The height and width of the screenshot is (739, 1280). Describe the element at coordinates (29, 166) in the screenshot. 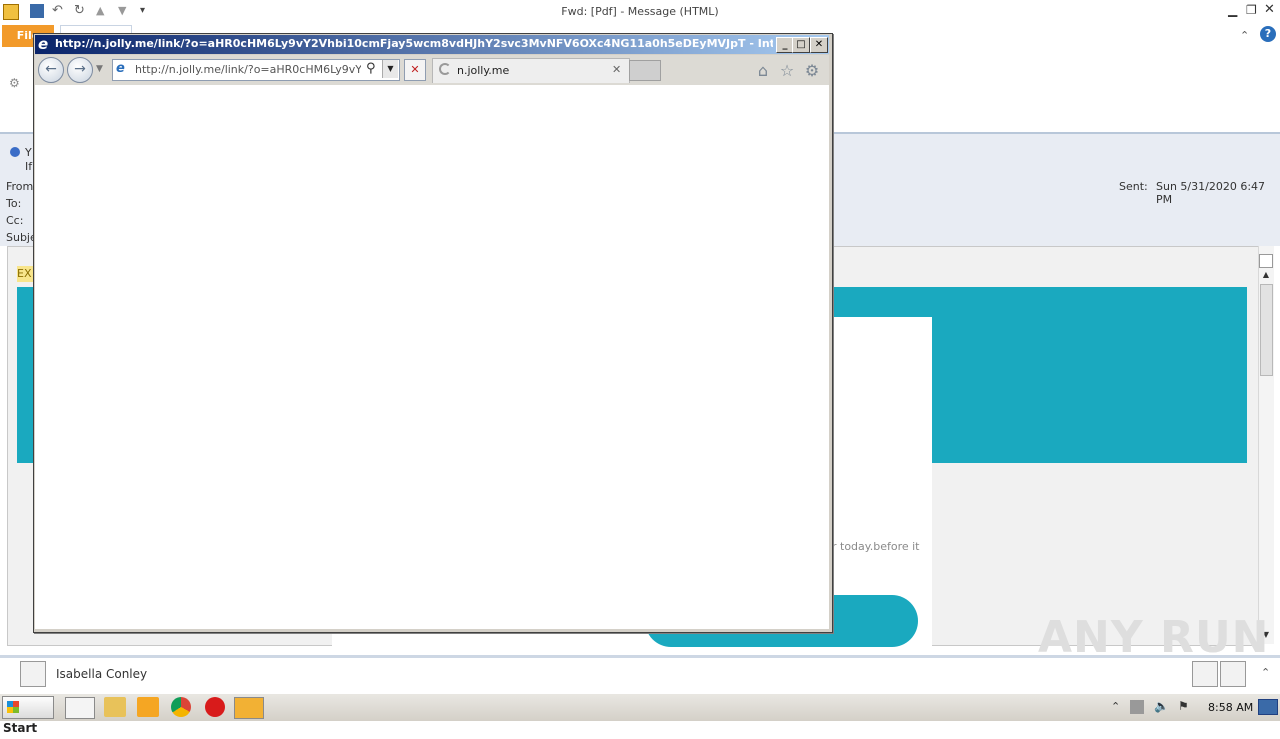

I see `info-bar-text-2: If` at that location.